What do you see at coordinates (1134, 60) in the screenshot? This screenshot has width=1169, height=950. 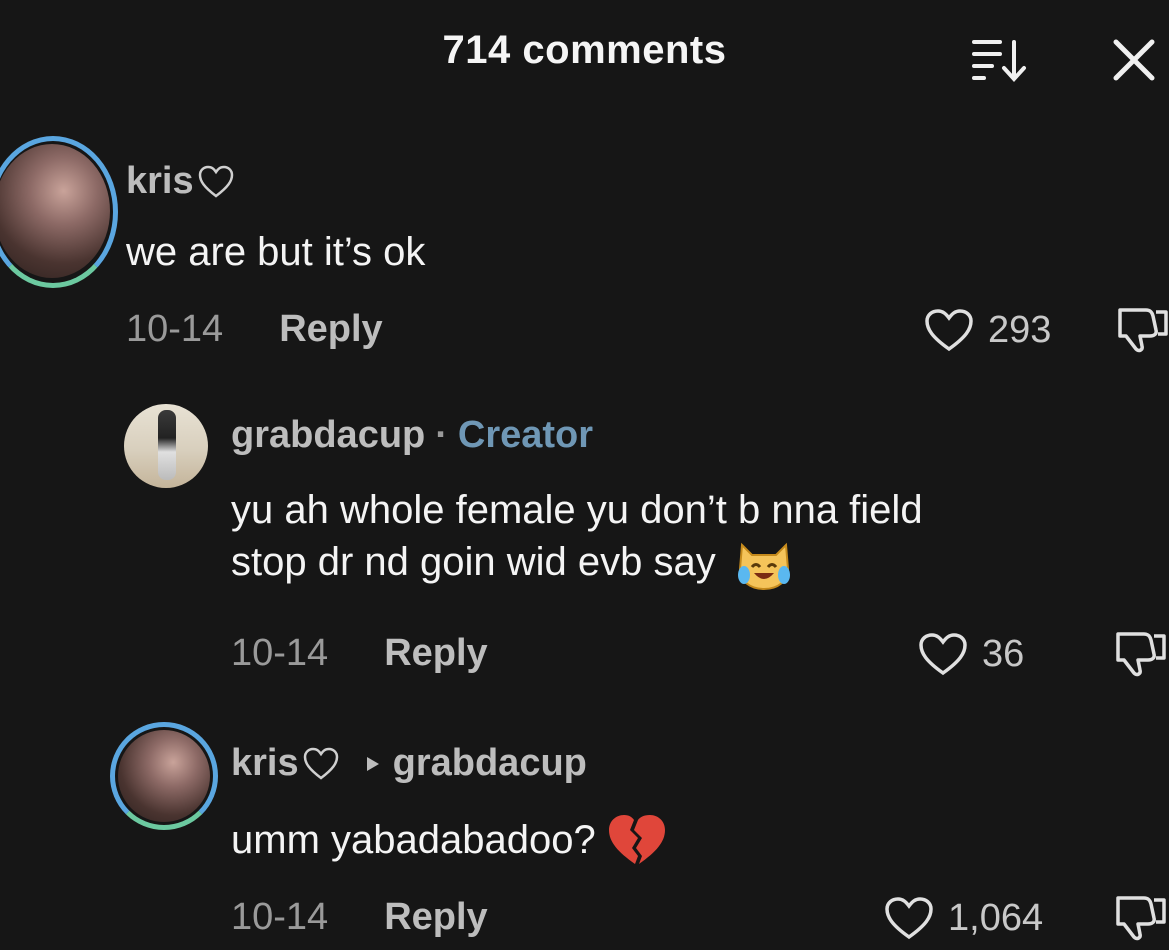 I see `close-icon` at bounding box center [1134, 60].